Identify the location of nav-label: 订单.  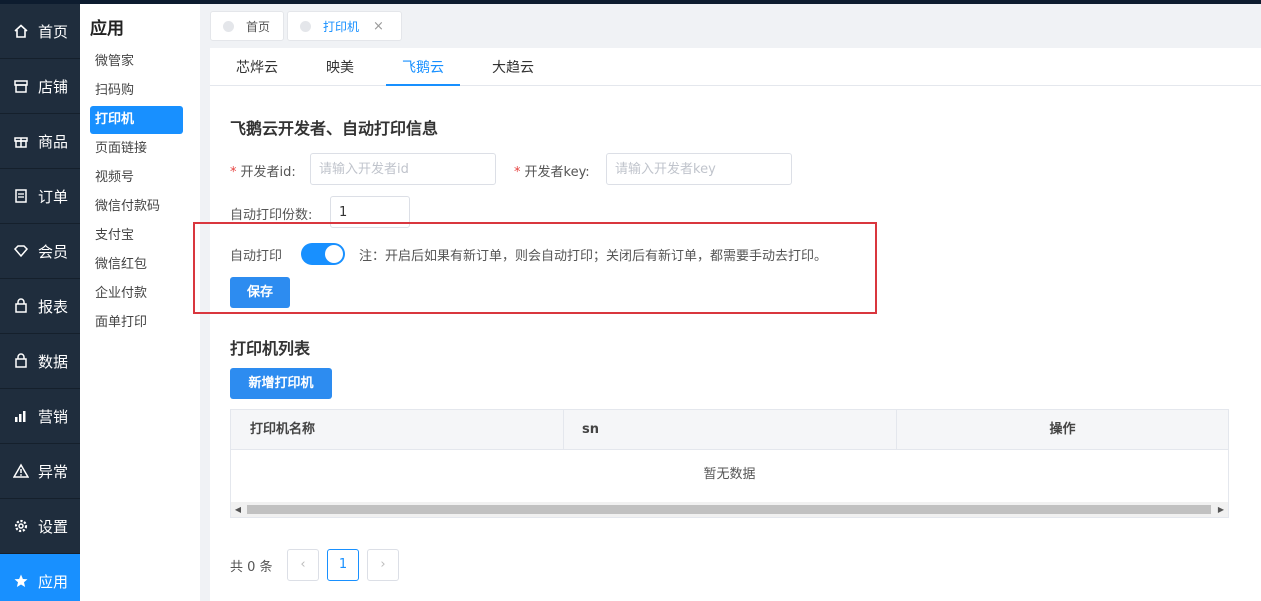
(53, 196).